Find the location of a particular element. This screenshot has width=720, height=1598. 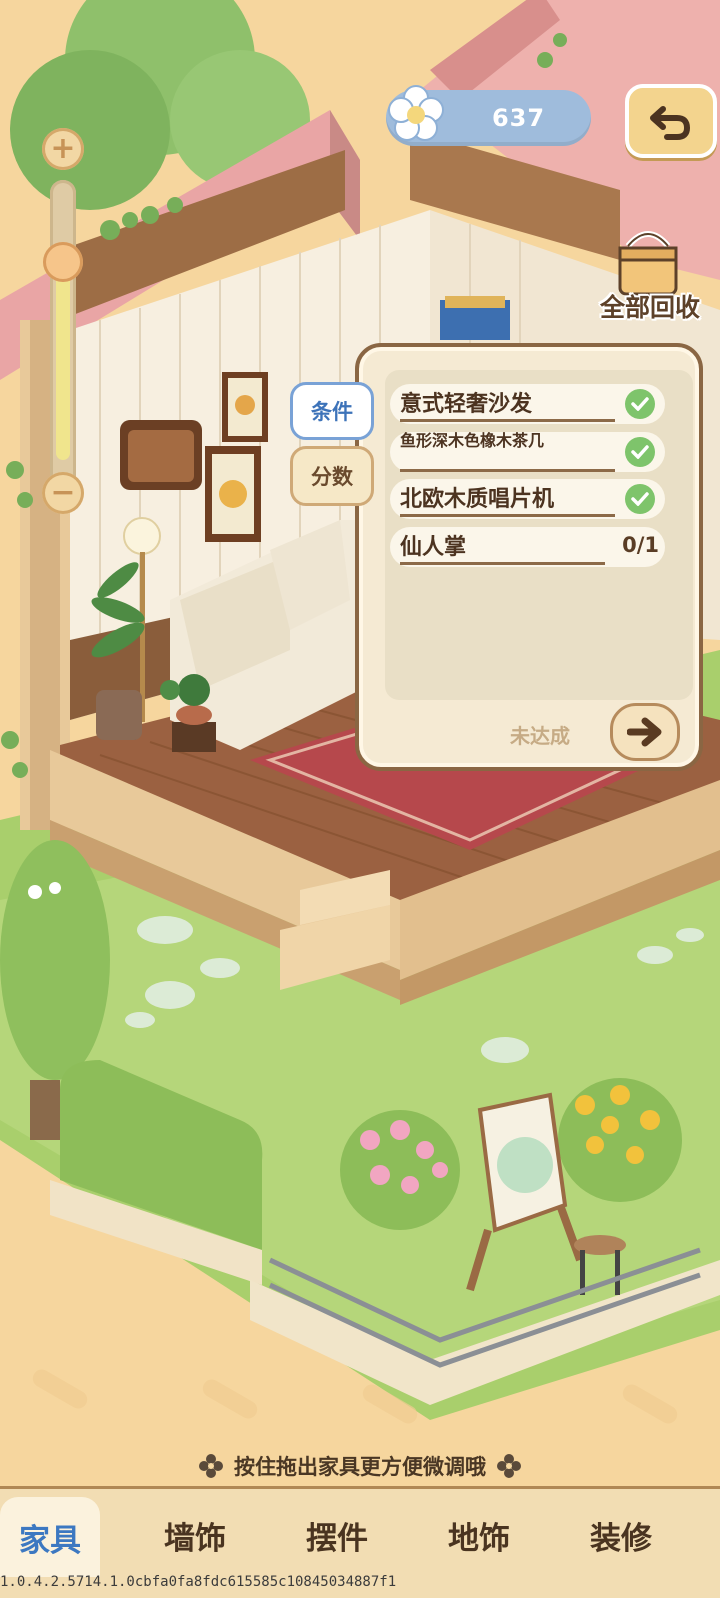

quest-go-button is located at coordinates (645, 732).